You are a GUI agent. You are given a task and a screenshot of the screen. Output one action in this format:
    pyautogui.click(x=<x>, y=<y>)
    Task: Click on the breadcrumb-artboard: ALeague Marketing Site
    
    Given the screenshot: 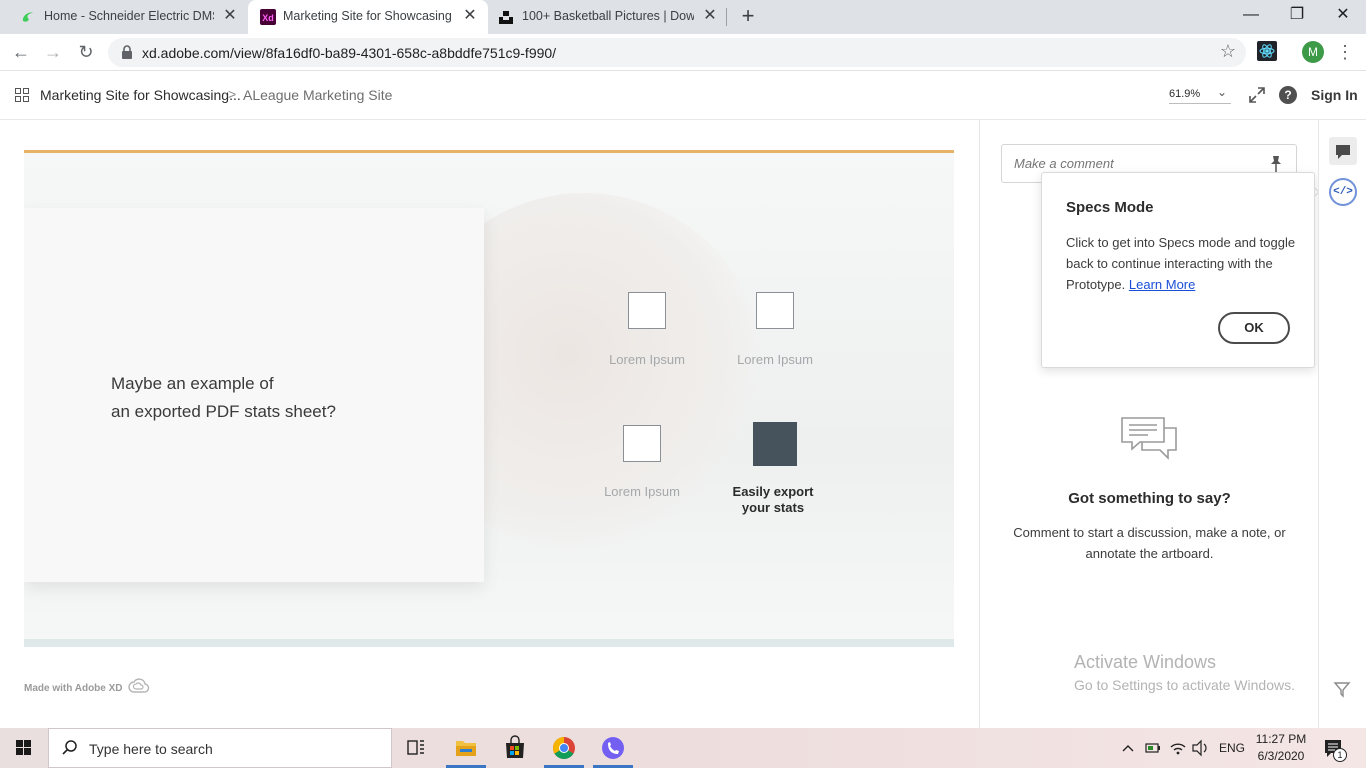 What is the action you would take?
    pyautogui.click(x=318, y=95)
    